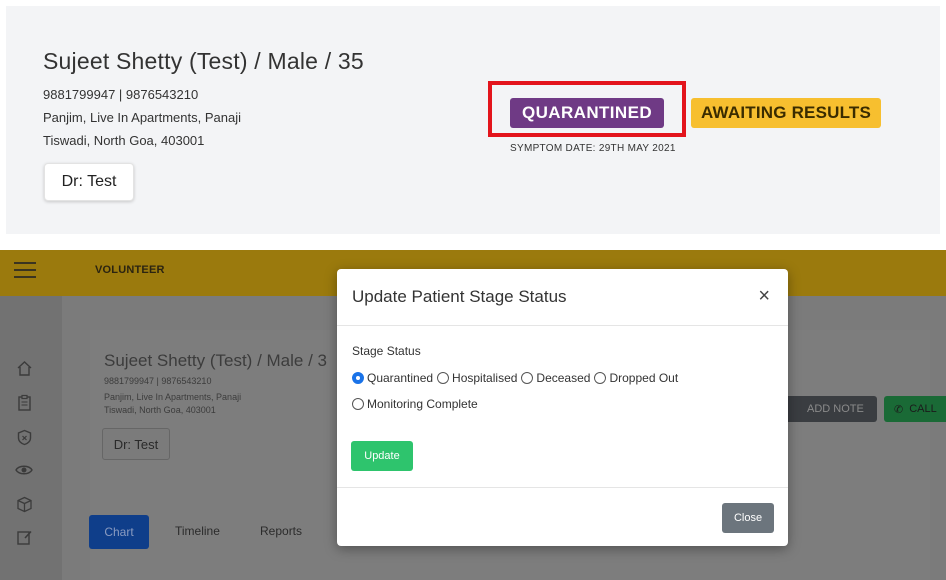  Describe the element at coordinates (24, 402) in the screenshot. I see `clipboard-icon` at that location.